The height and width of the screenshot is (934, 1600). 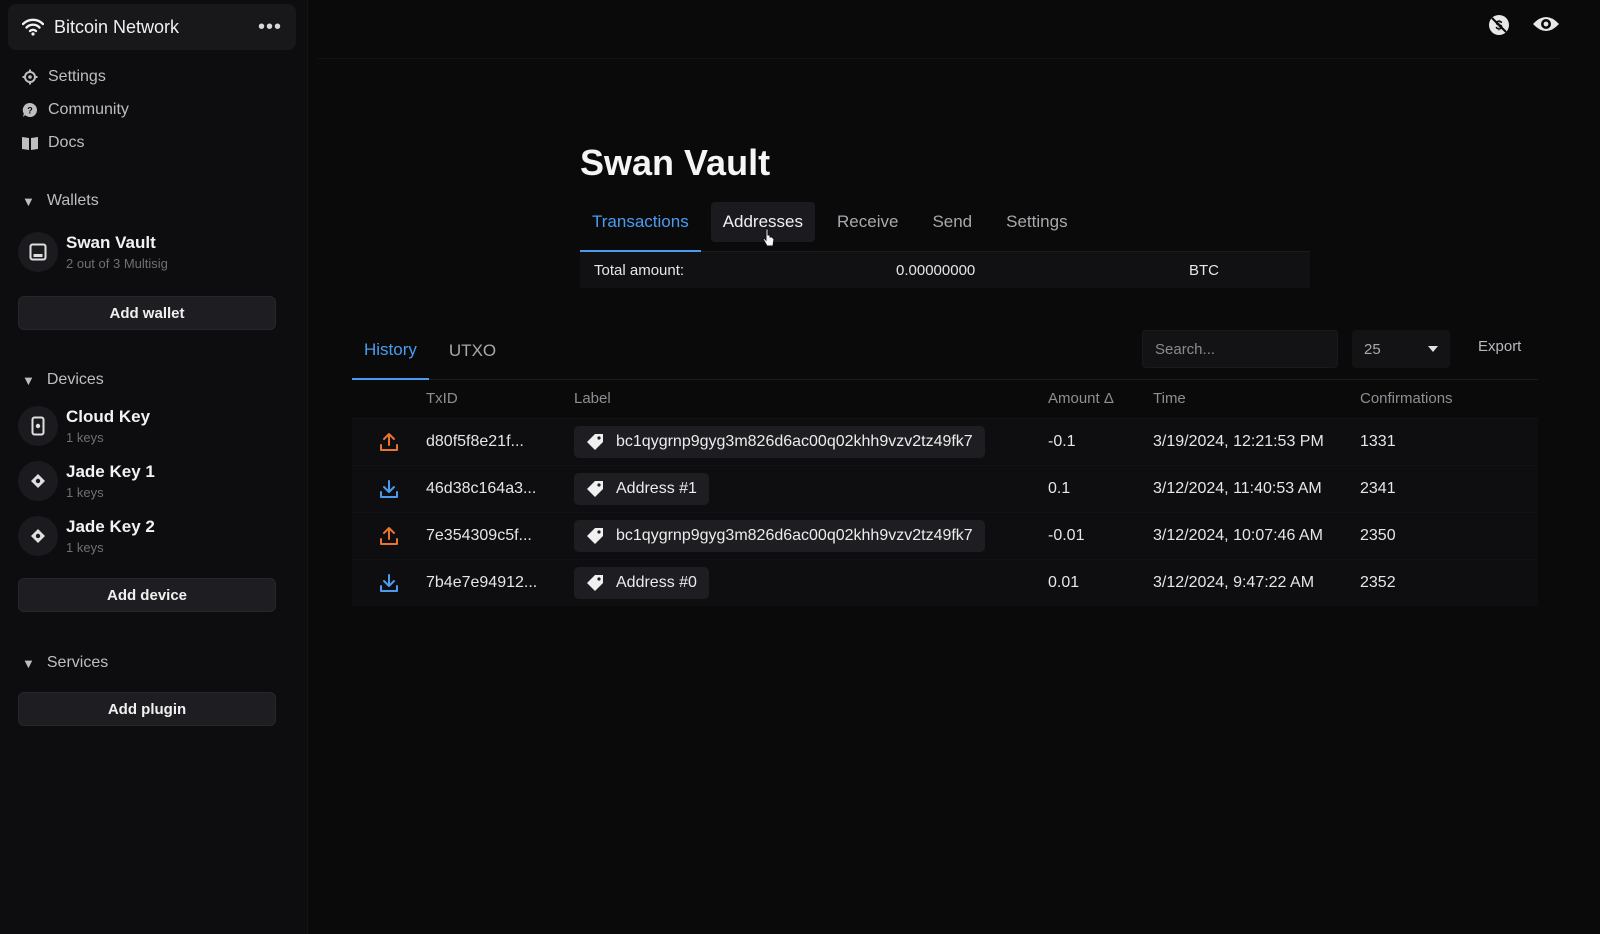 What do you see at coordinates (1256, 399) in the screenshot?
I see `column-header-time: Time` at bounding box center [1256, 399].